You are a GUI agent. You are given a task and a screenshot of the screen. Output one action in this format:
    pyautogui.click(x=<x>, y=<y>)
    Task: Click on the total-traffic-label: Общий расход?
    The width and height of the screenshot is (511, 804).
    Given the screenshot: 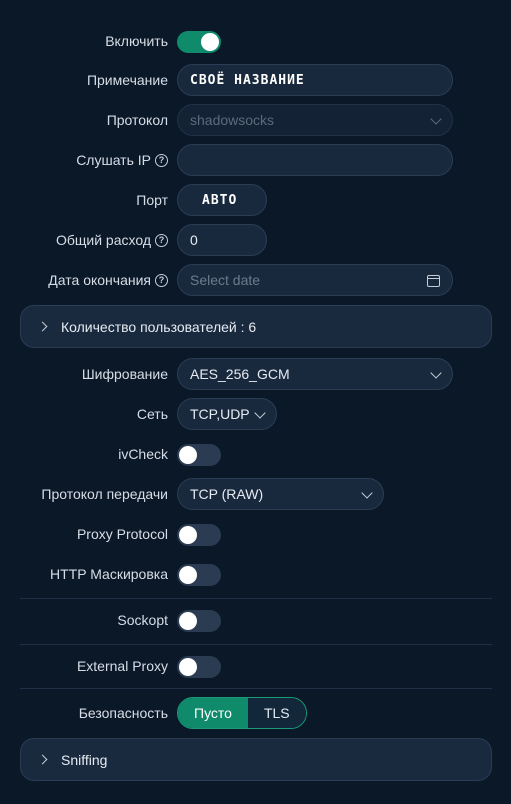 What is the action you would take?
    pyautogui.click(x=112, y=240)
    